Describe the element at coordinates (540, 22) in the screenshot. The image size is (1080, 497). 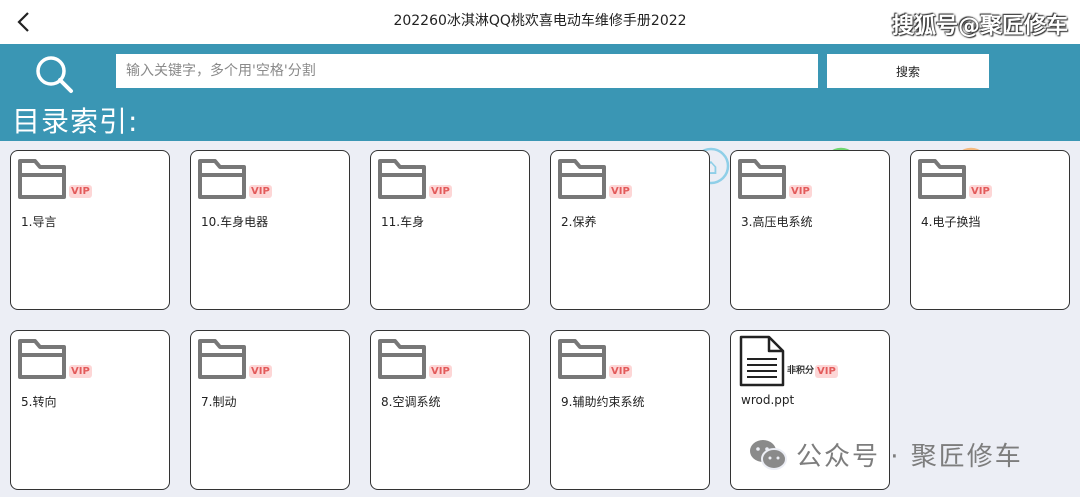
I see `top-bar: 202260冰淇淋QQ桃欢喜电动车维修手册2022 搜狐号@聚匠修车` at that location.